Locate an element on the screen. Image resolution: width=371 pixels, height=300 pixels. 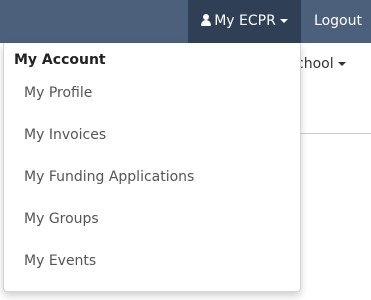
my-ecpr-label: My ECPR is located at coordinates (245, 21).